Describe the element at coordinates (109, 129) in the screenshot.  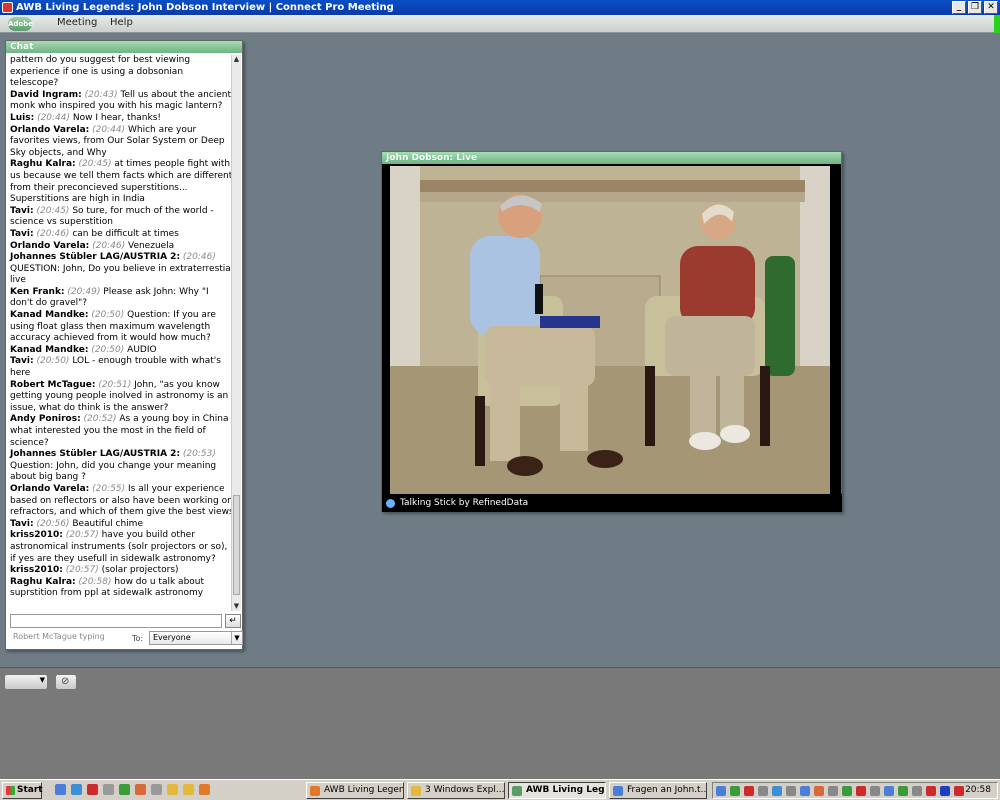
I see `chat-timestamp: (20:44)` at that location.